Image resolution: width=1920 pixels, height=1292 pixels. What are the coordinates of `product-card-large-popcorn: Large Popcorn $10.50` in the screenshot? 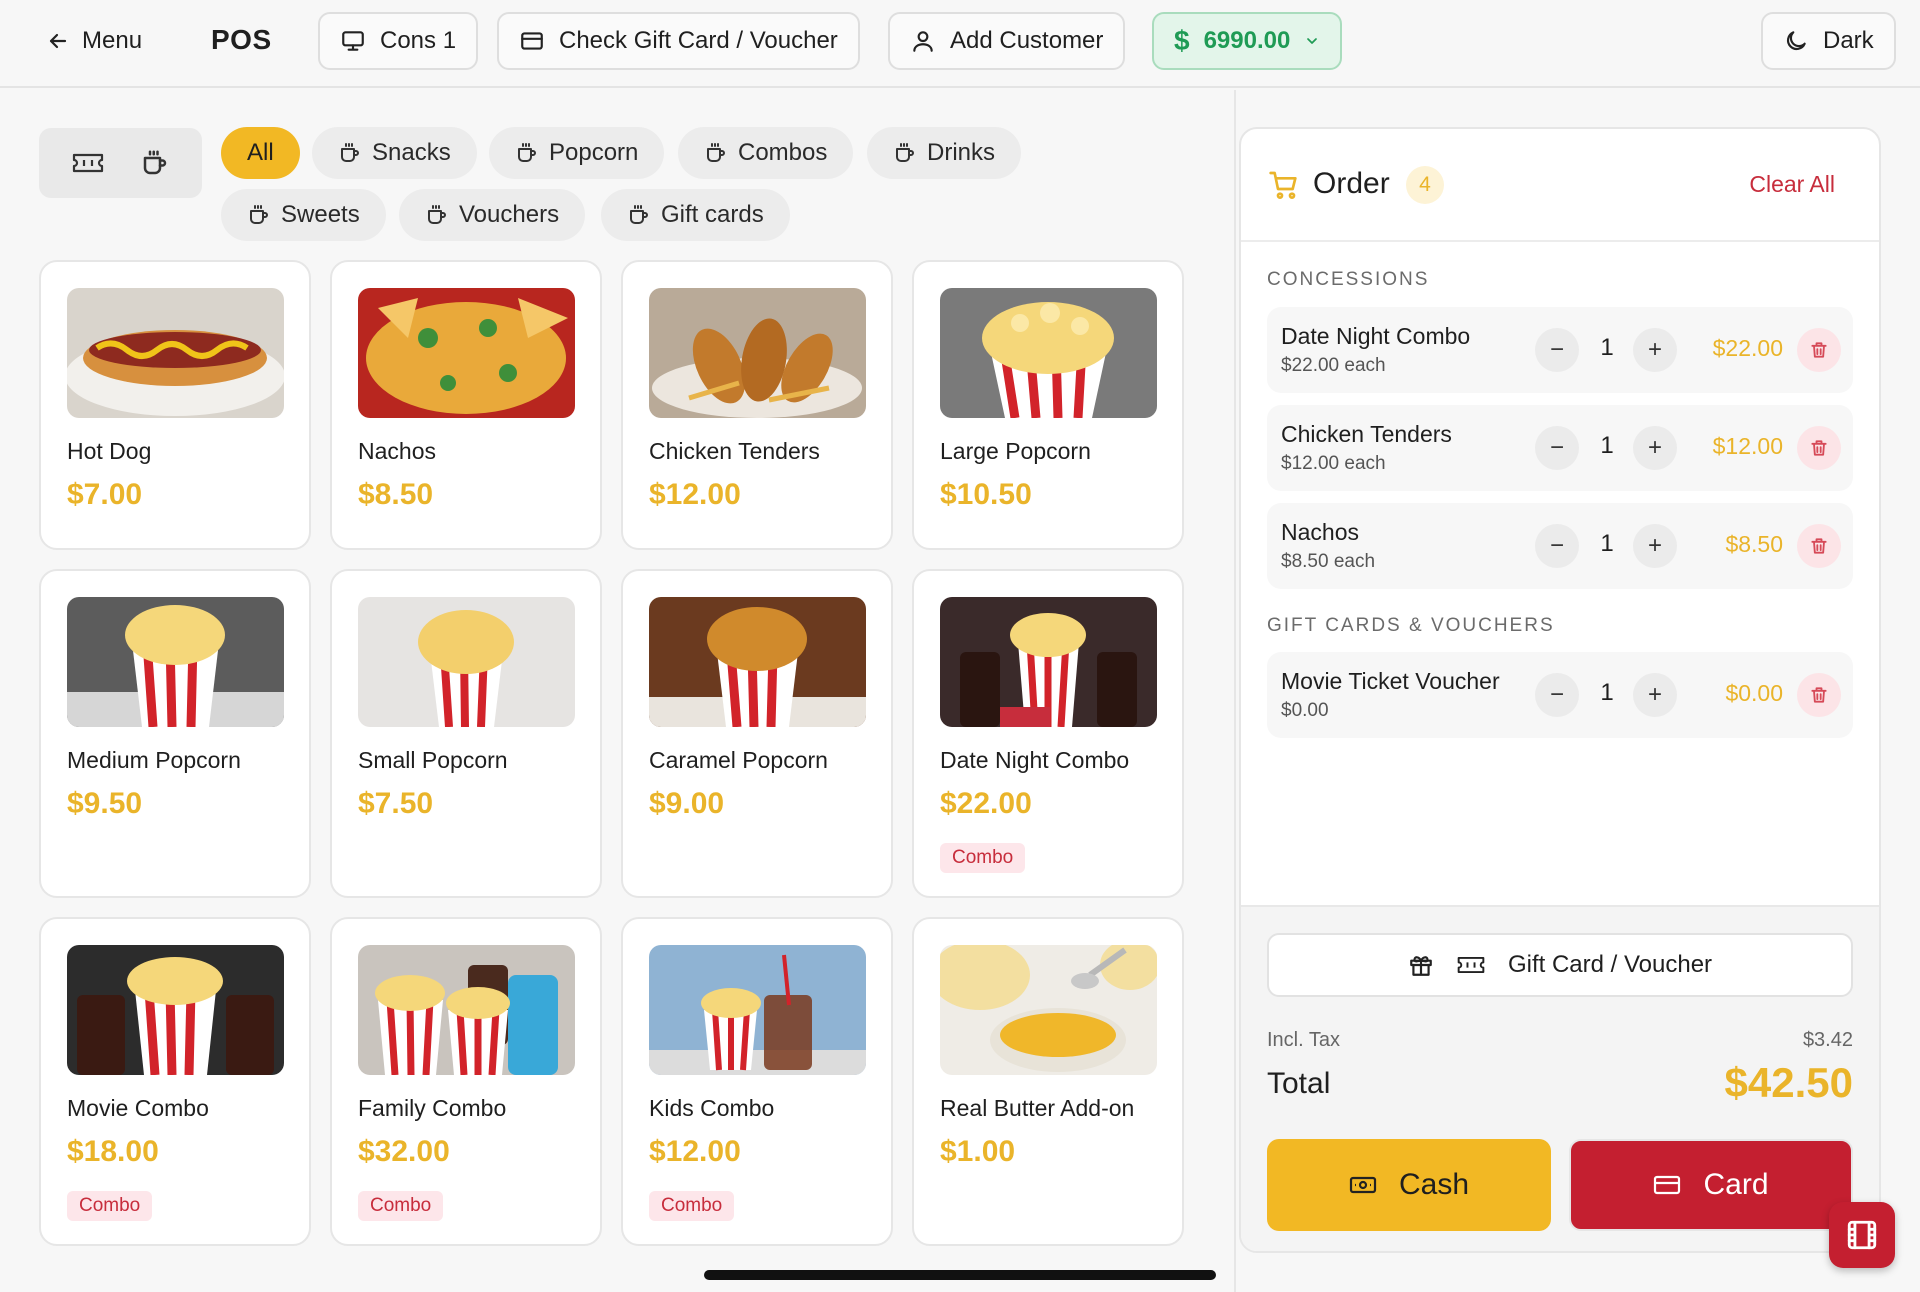 It's located at (1048, 405).